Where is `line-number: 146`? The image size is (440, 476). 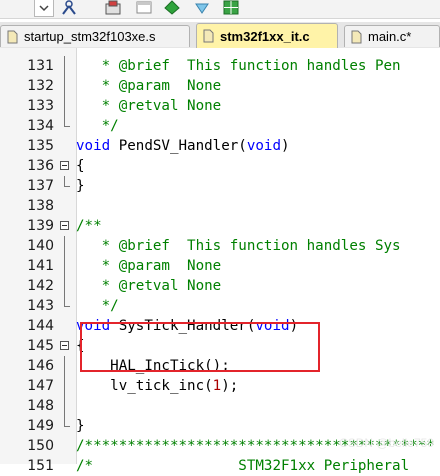 line-number: 146 is located at coordinates (40, 366).